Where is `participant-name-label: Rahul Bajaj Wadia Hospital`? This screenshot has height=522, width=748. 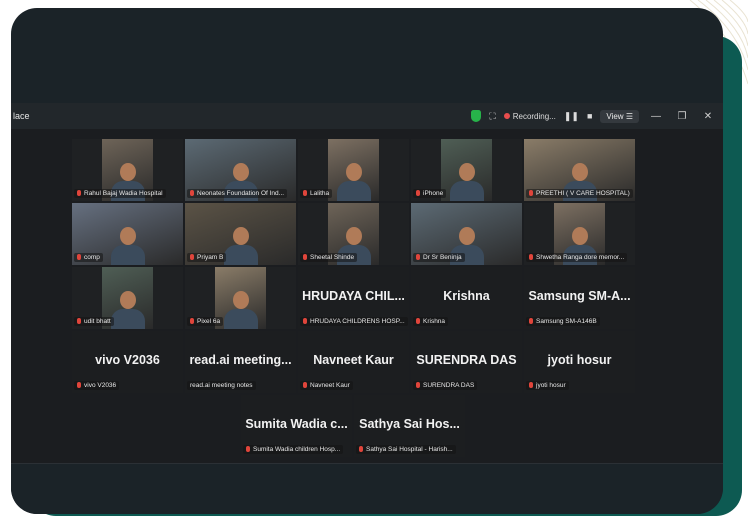 participant-name-label: Rahul Bajaj Wadia Hospital is located at coordinates (120, 193).